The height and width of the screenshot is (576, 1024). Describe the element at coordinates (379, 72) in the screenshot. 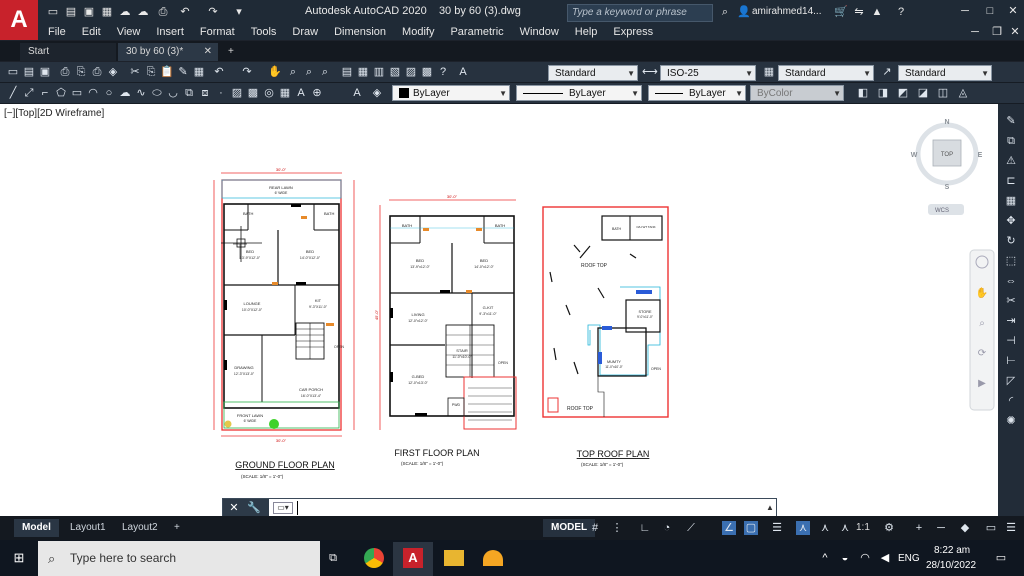

I see `tool-palettes-icon: ▥` at that location.